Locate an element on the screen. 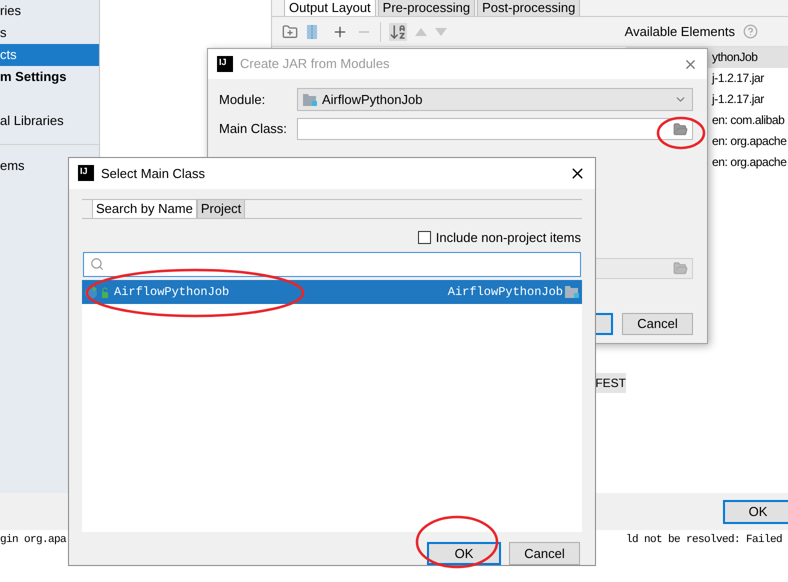  folder-plus-icon is located at coordinates (290, 32).